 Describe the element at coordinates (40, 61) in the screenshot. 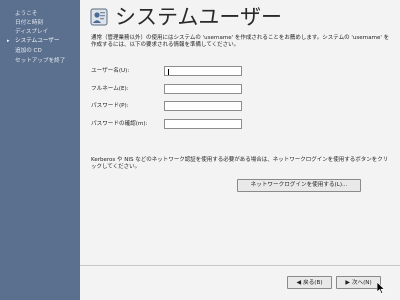

I see `sidebar-item-finish-setup: セットアップを終了` at that location.